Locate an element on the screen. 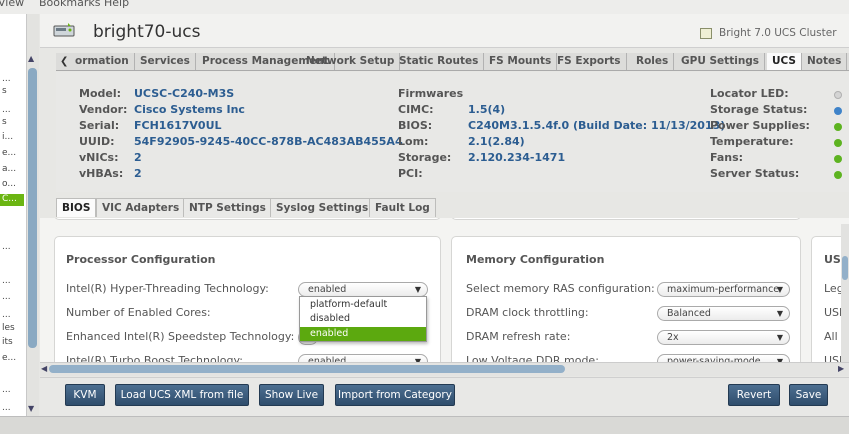 The height and width of the screenshot is (434, 849). tab-network-setup: Network Setup is located at coordinates (351, 61).